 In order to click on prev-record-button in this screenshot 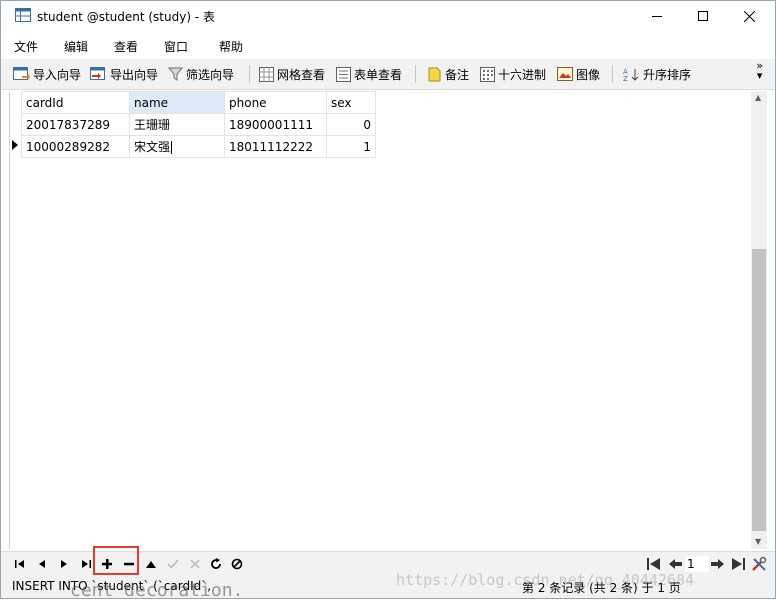, I will do `click(42, 564)`.